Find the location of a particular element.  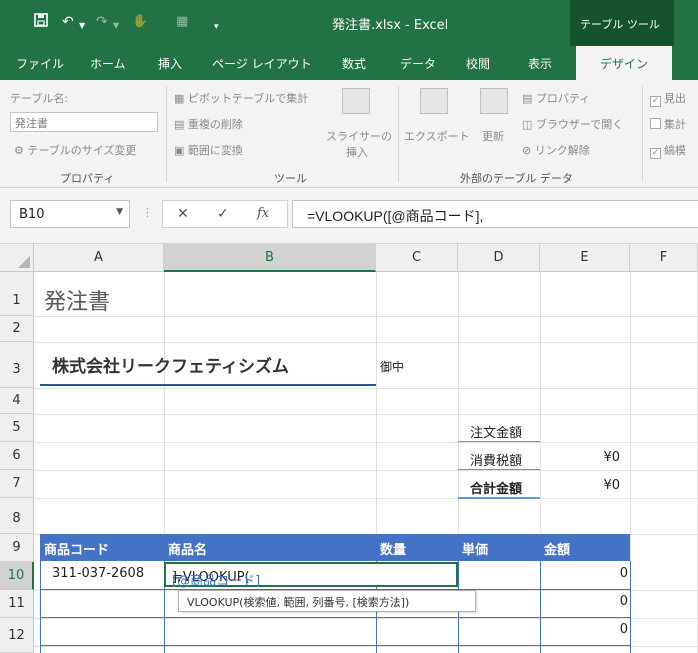

header-row-label: 見出 is located at coordinates (675, 98).